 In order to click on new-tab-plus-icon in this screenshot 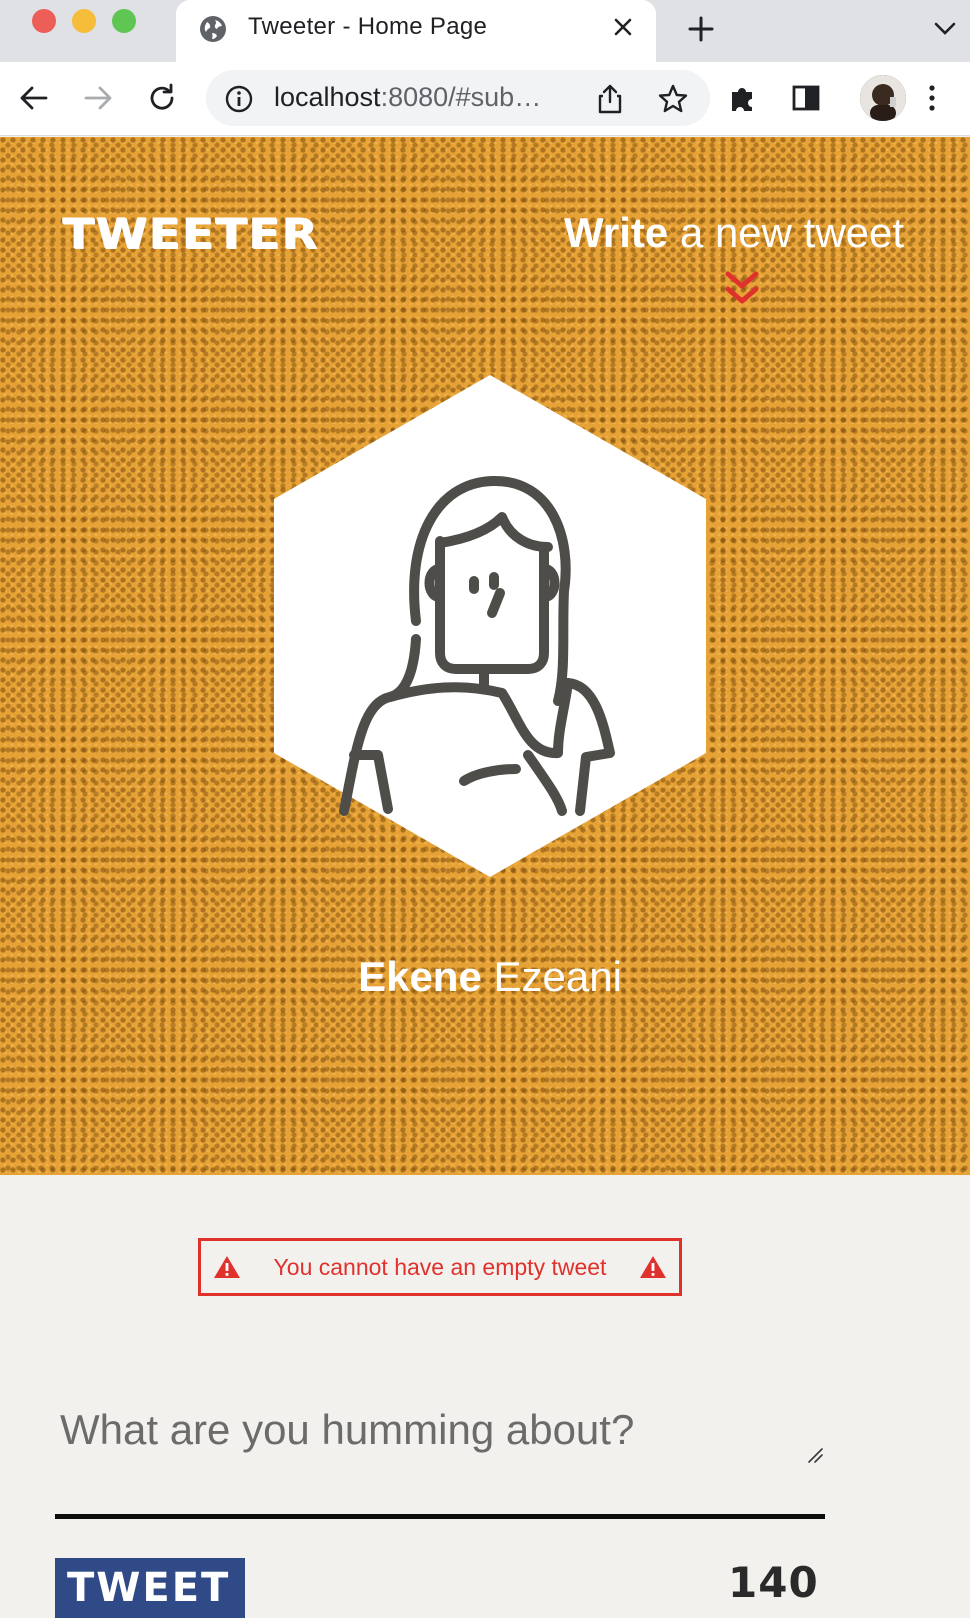, I will do `click(701, 29)`.